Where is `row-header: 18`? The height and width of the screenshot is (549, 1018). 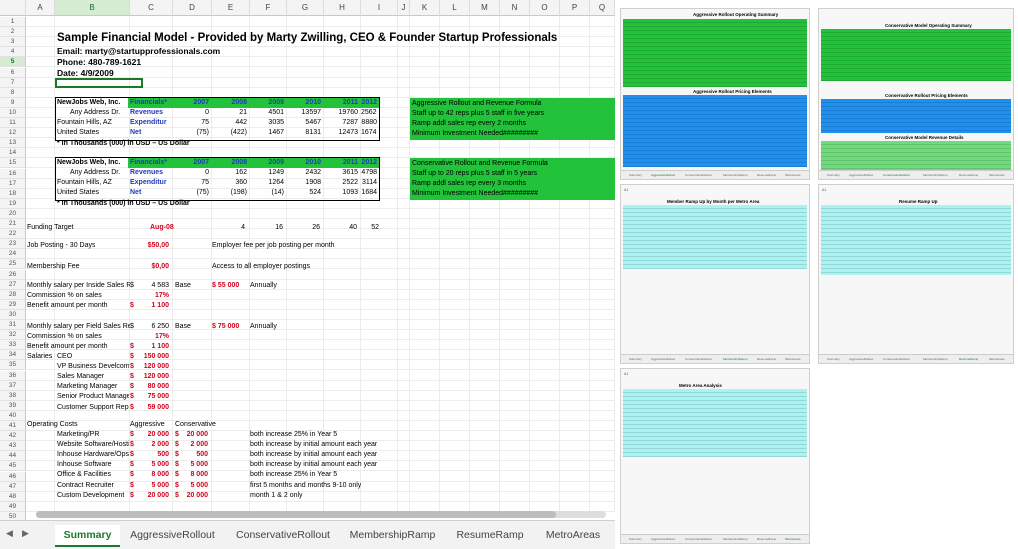 row-header: 18 is located at coordinates (13, 193).